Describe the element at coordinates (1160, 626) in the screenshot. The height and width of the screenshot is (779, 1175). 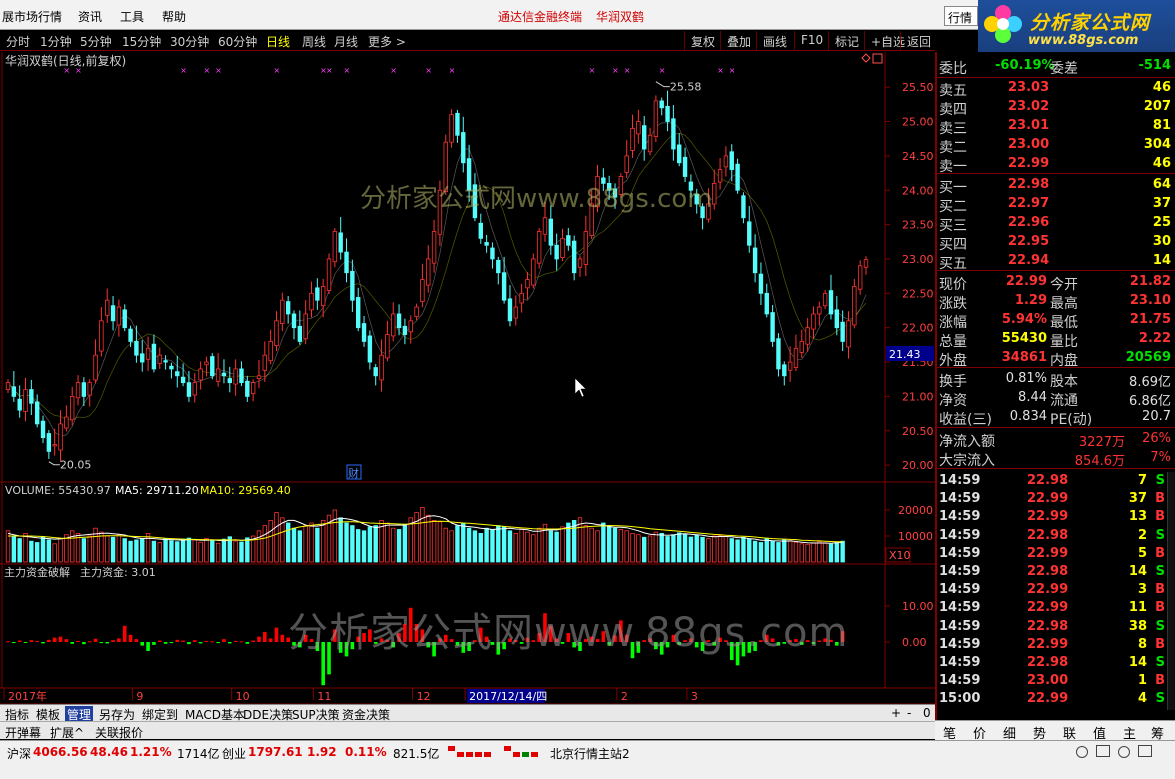
I see `tick-side: S` at that location.